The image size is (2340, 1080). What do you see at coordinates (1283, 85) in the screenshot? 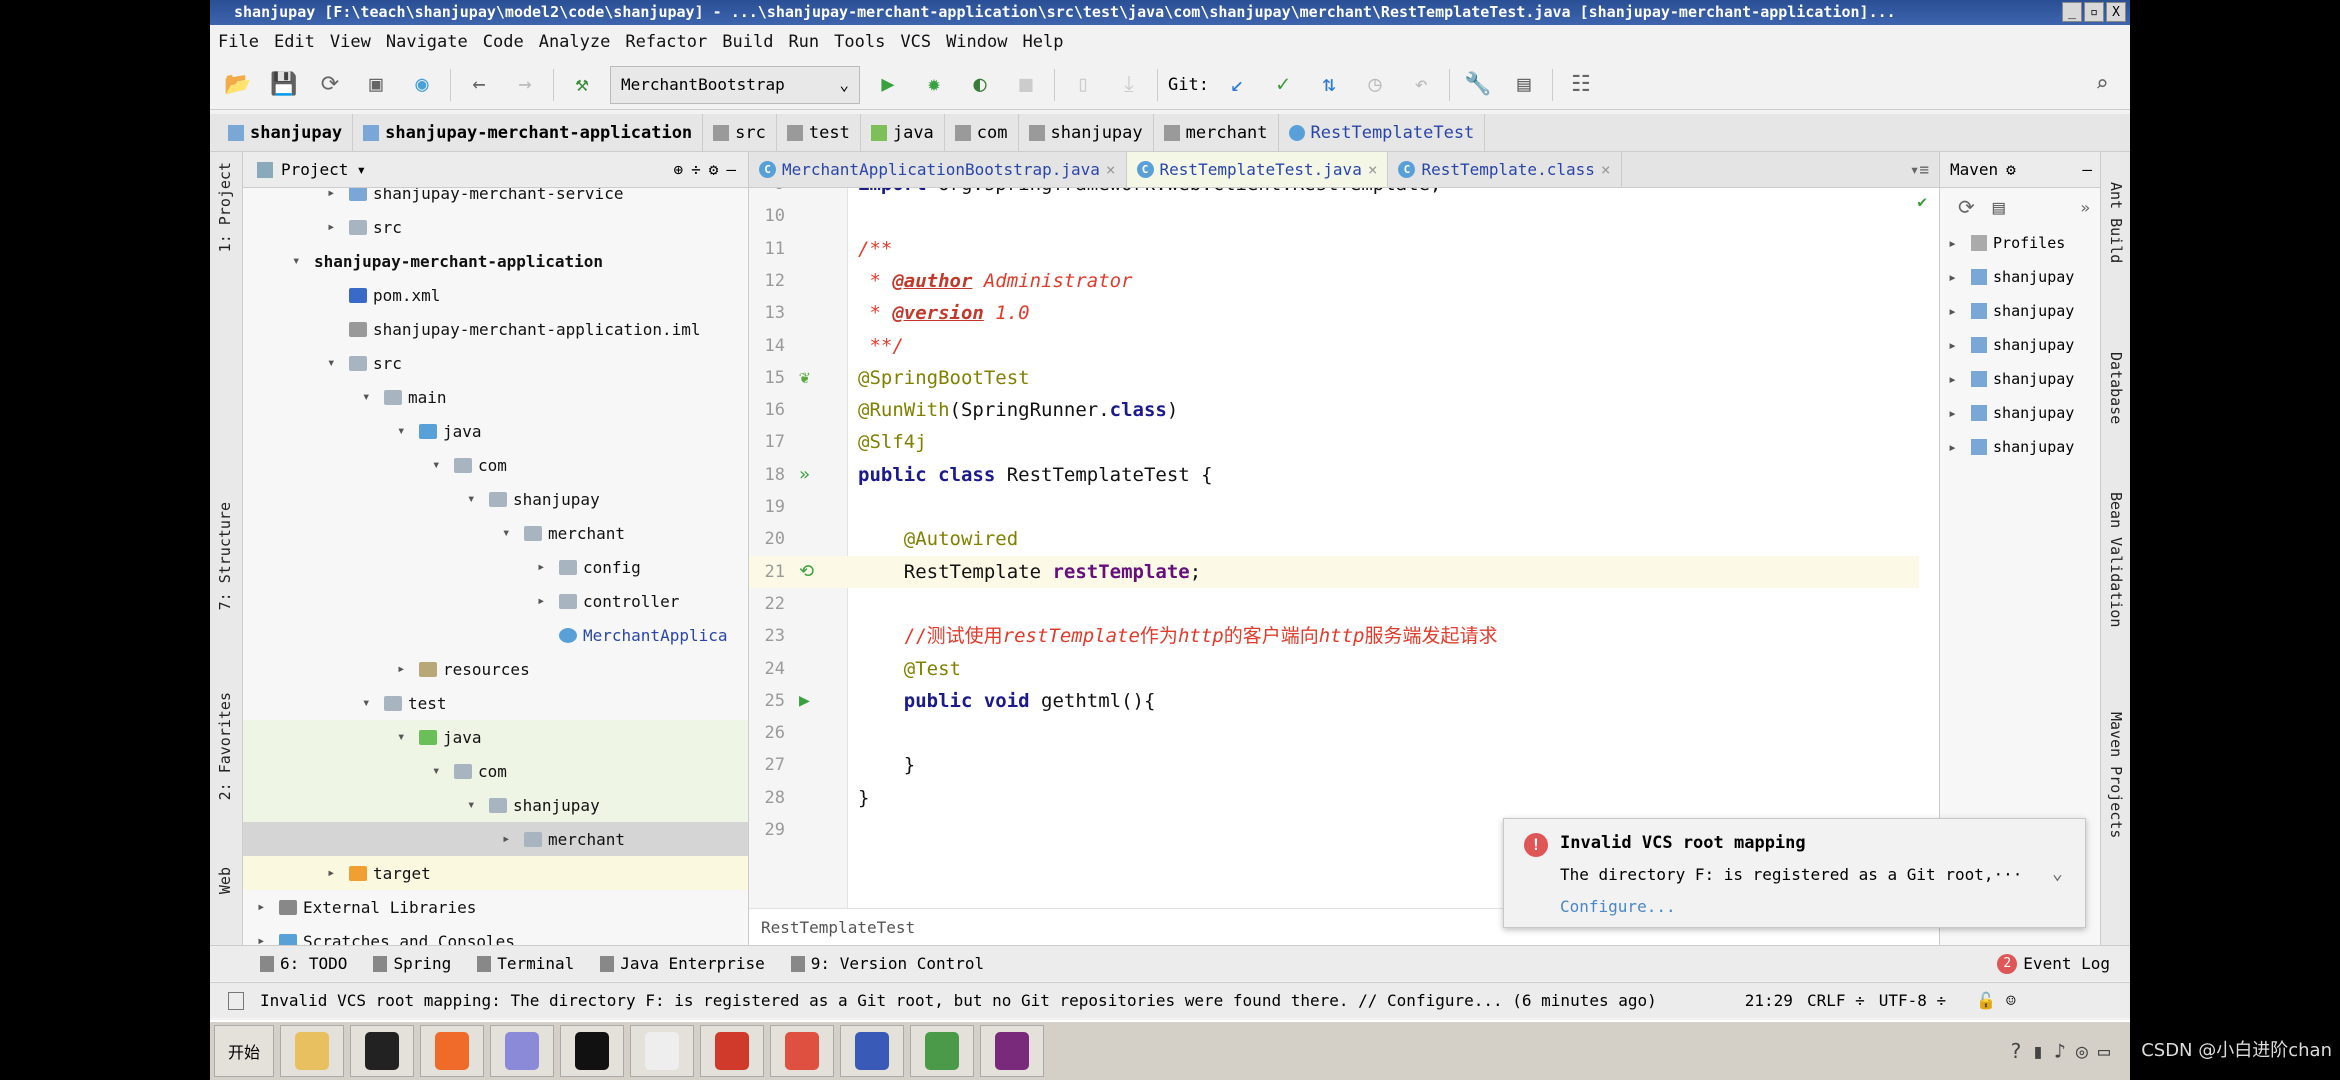
I see `git-commit-icon: ✓` at bounding box center [1283, 85].